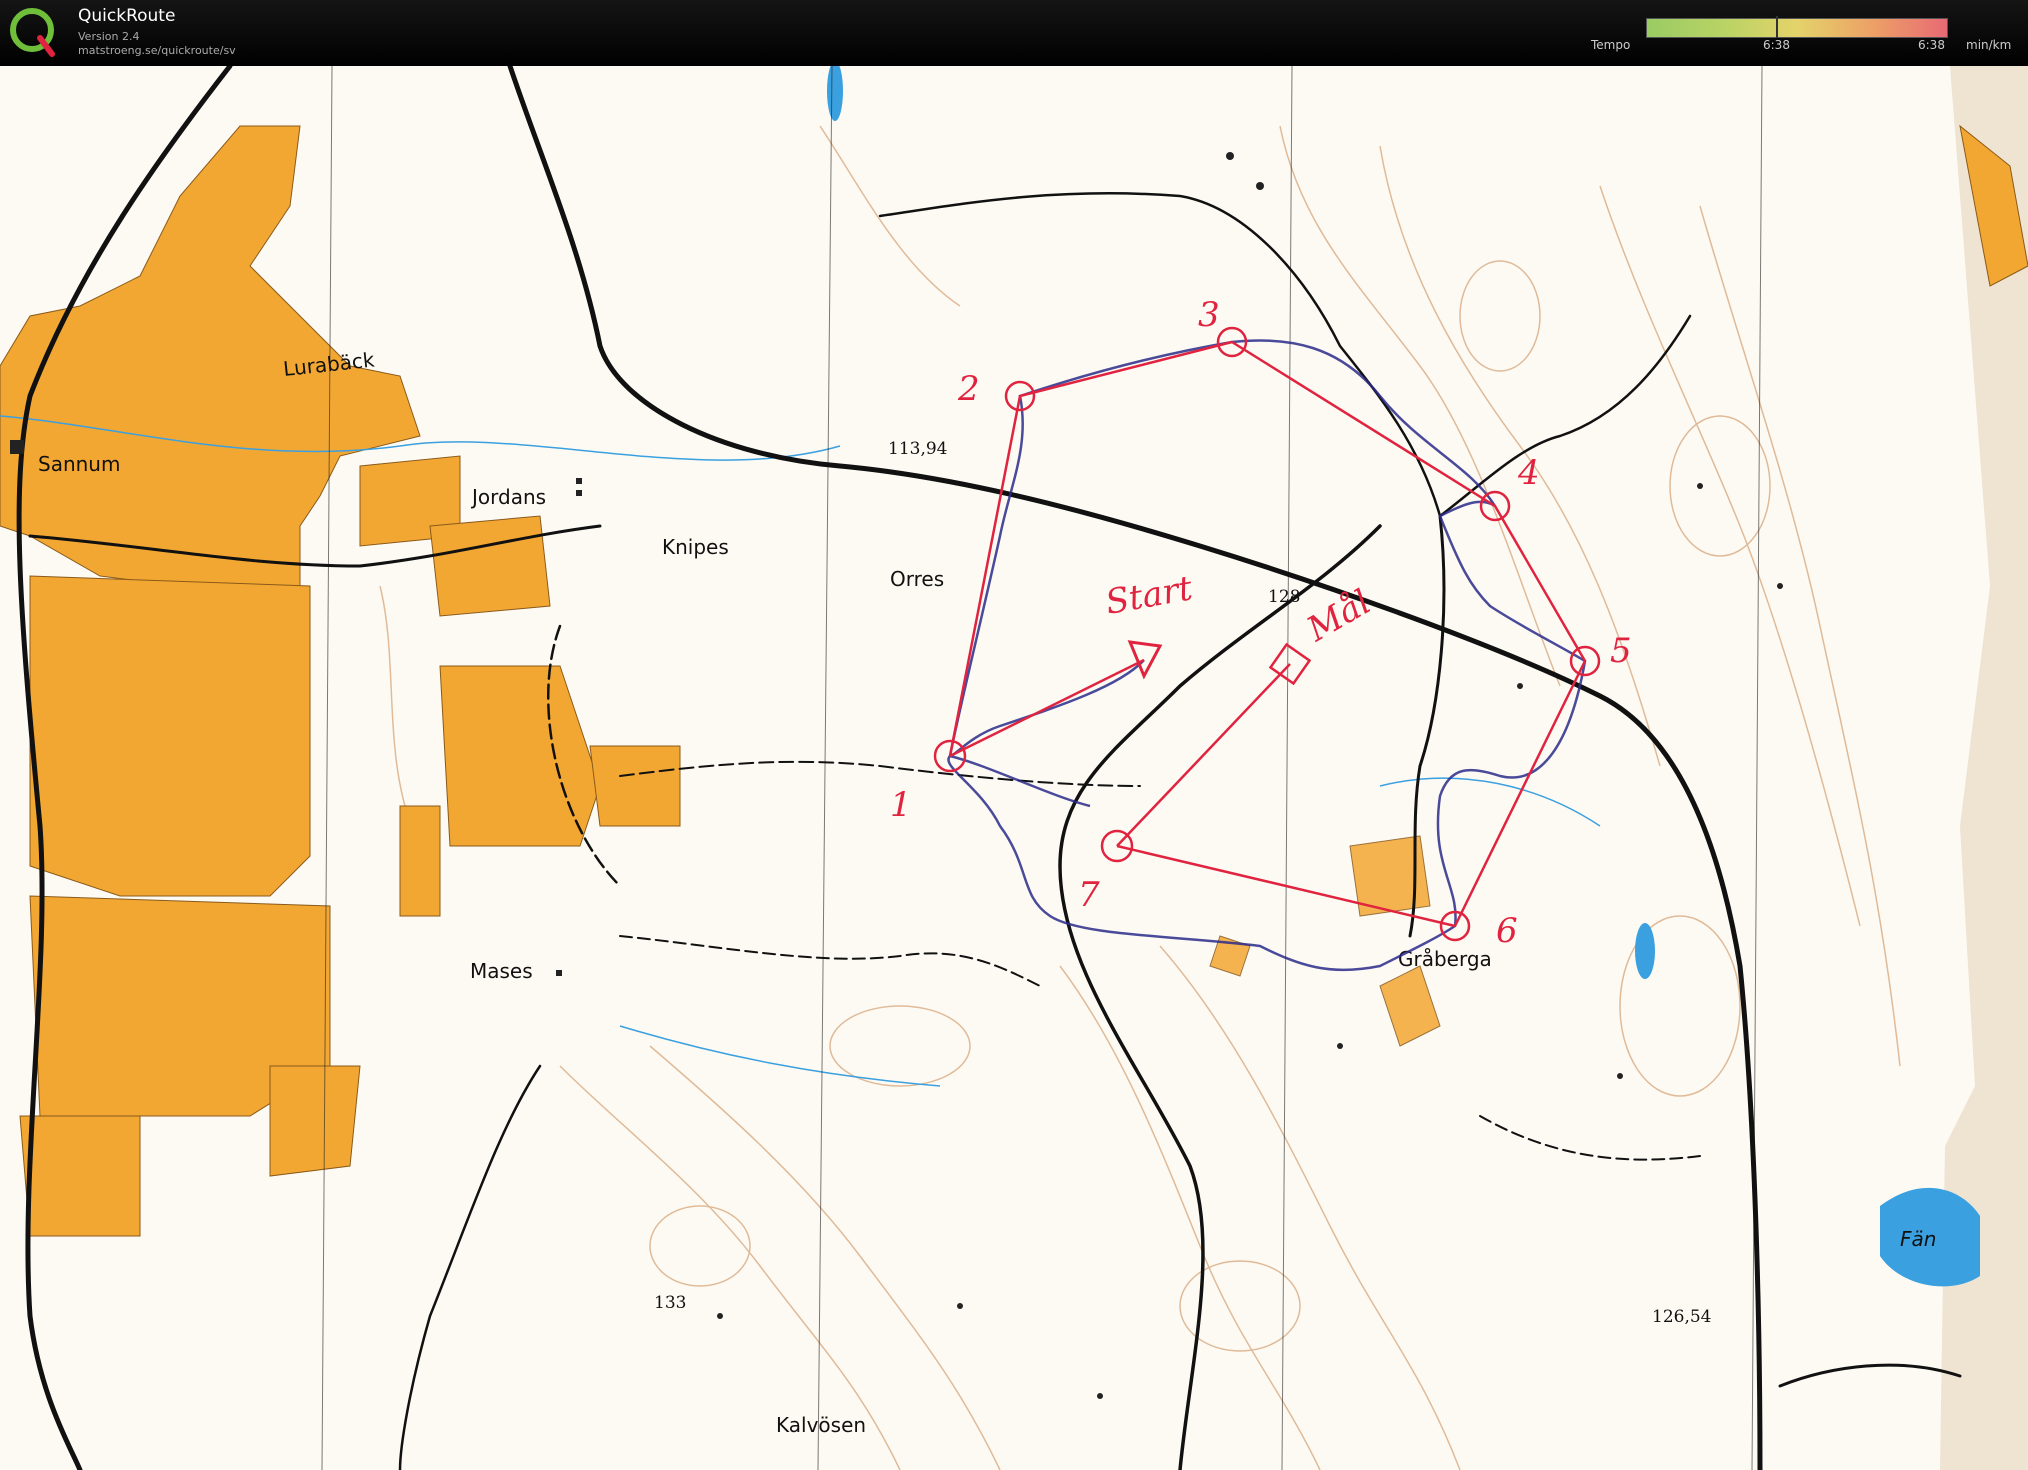 The height and width of the screenshot is (1470, 2028). Describe the element at coordinates (1931, 45) in the screenshot. I see `tempo-max-value: 6:38` at that location.